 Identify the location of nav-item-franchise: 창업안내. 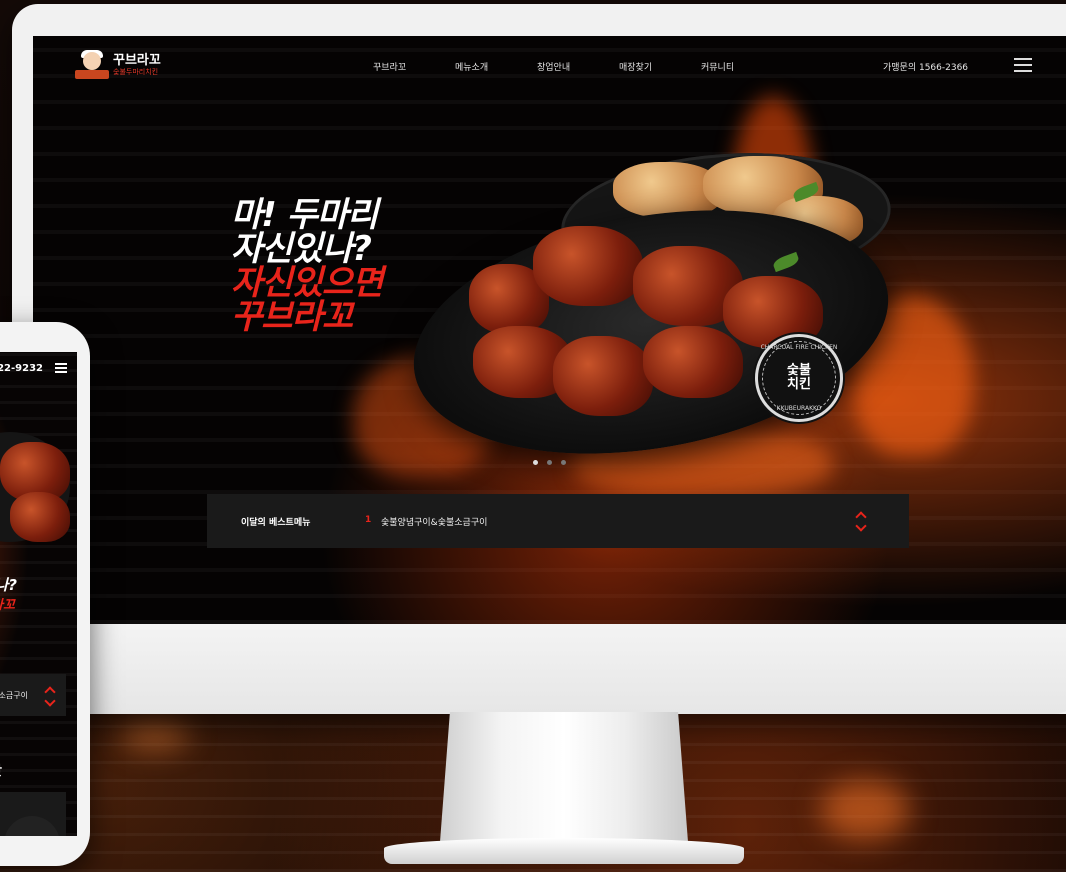
(578, 66).